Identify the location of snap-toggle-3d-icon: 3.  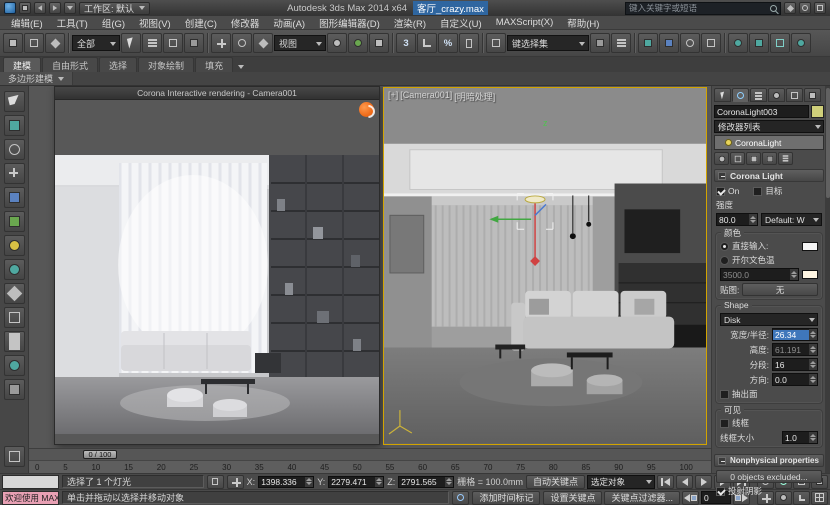
(406, 43).